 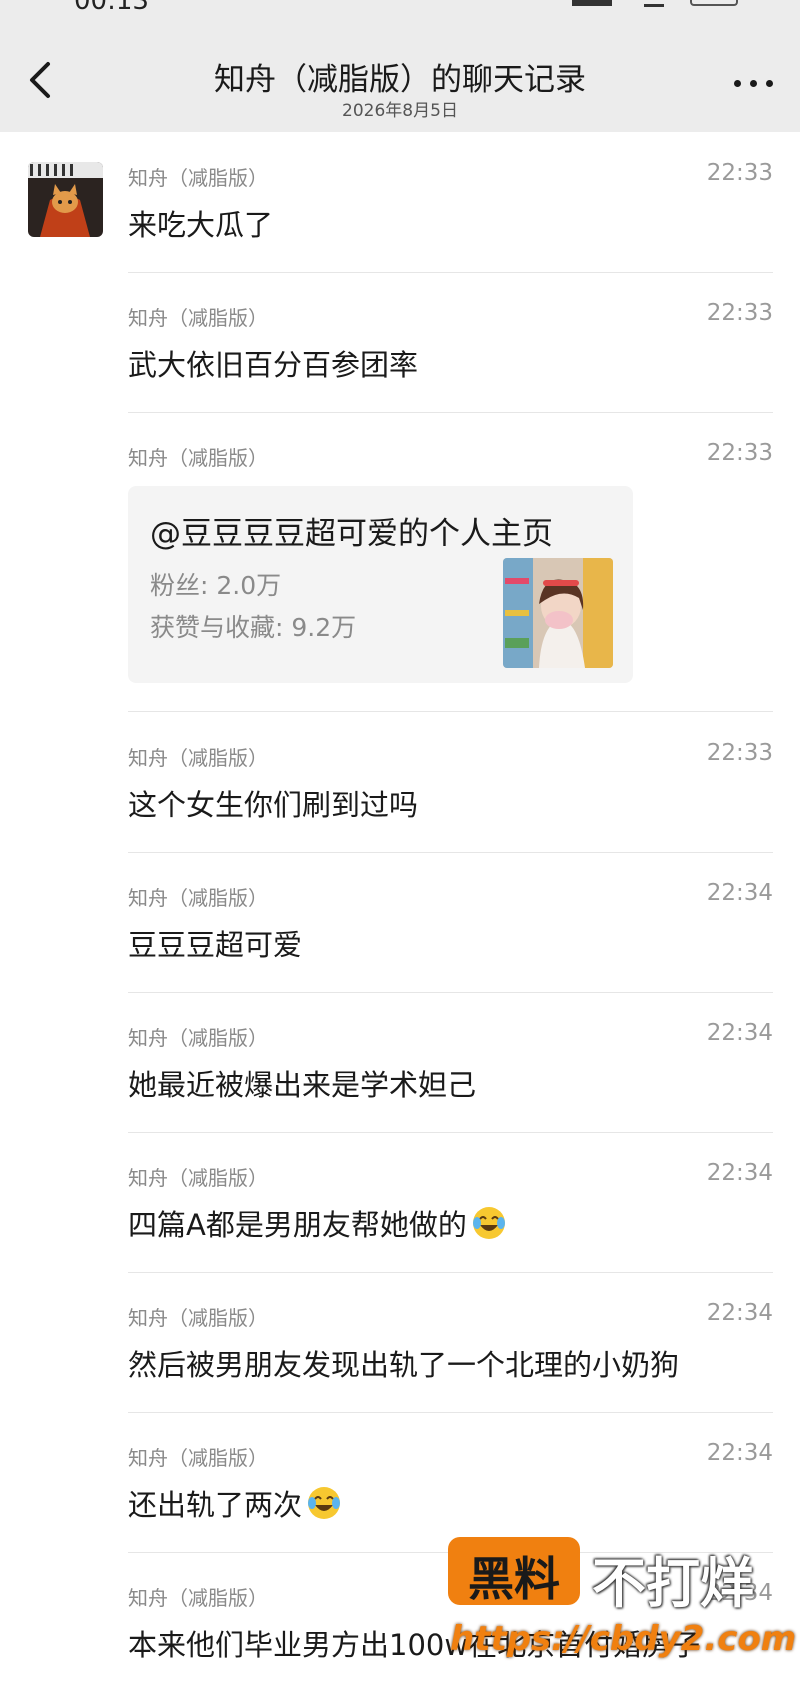 I want to click on message-text: 豆豆豆超可爱, so click(x=215, y=945).